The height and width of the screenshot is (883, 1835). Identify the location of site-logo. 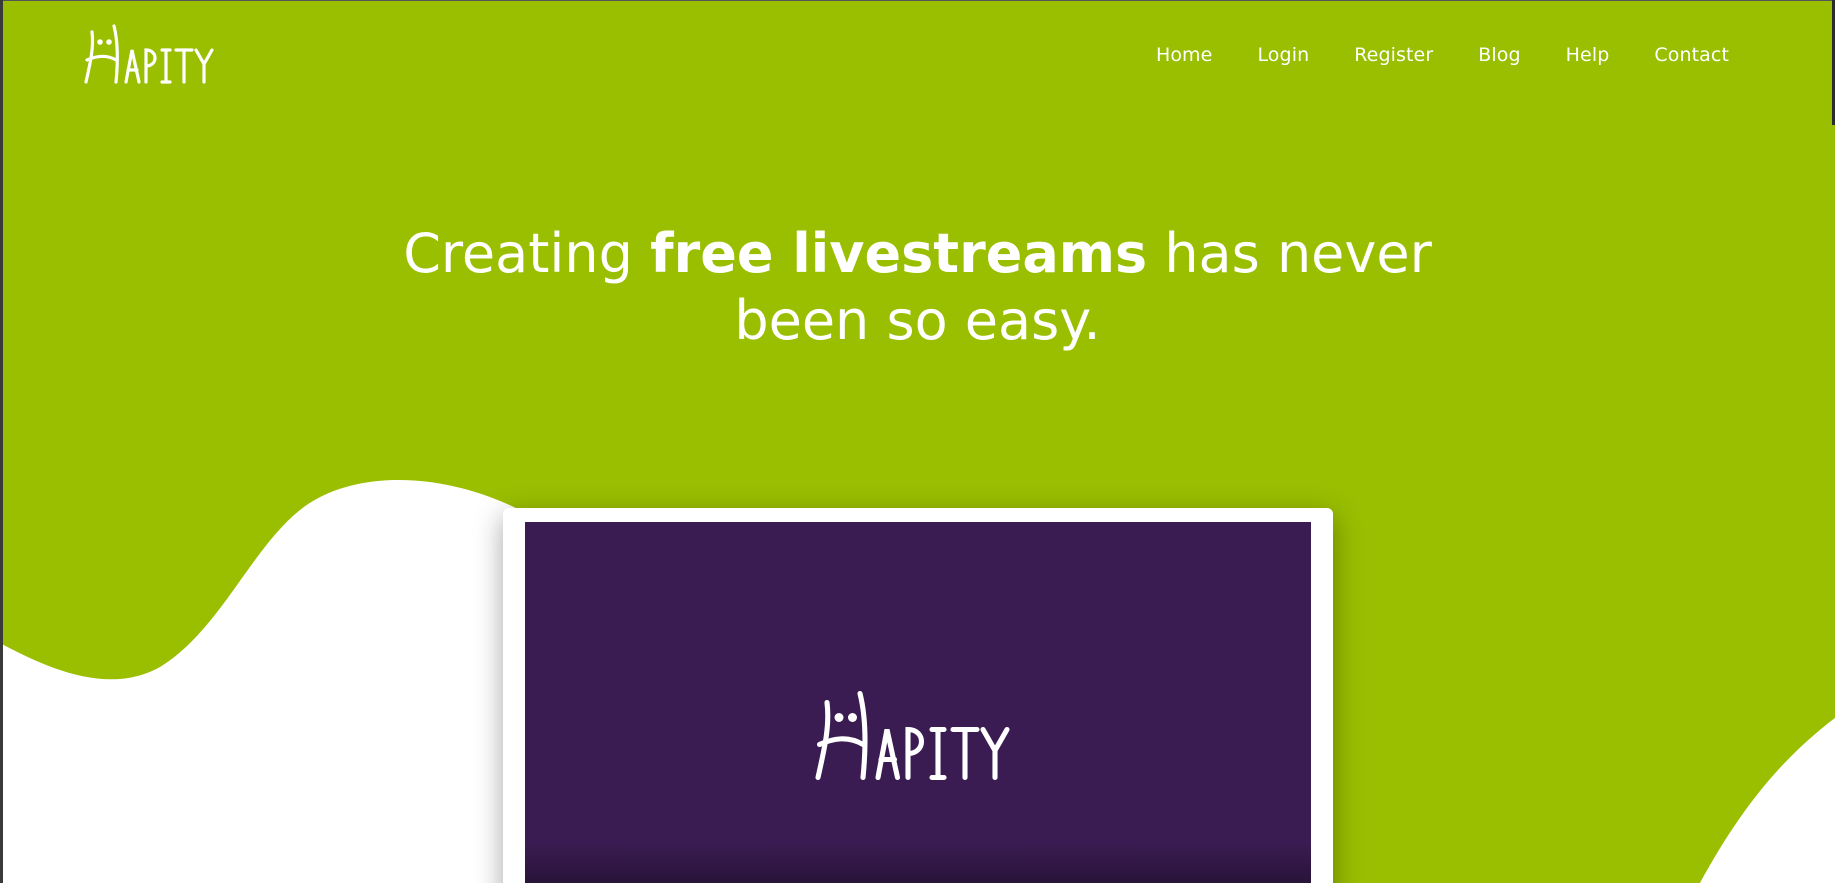
(154, 55).